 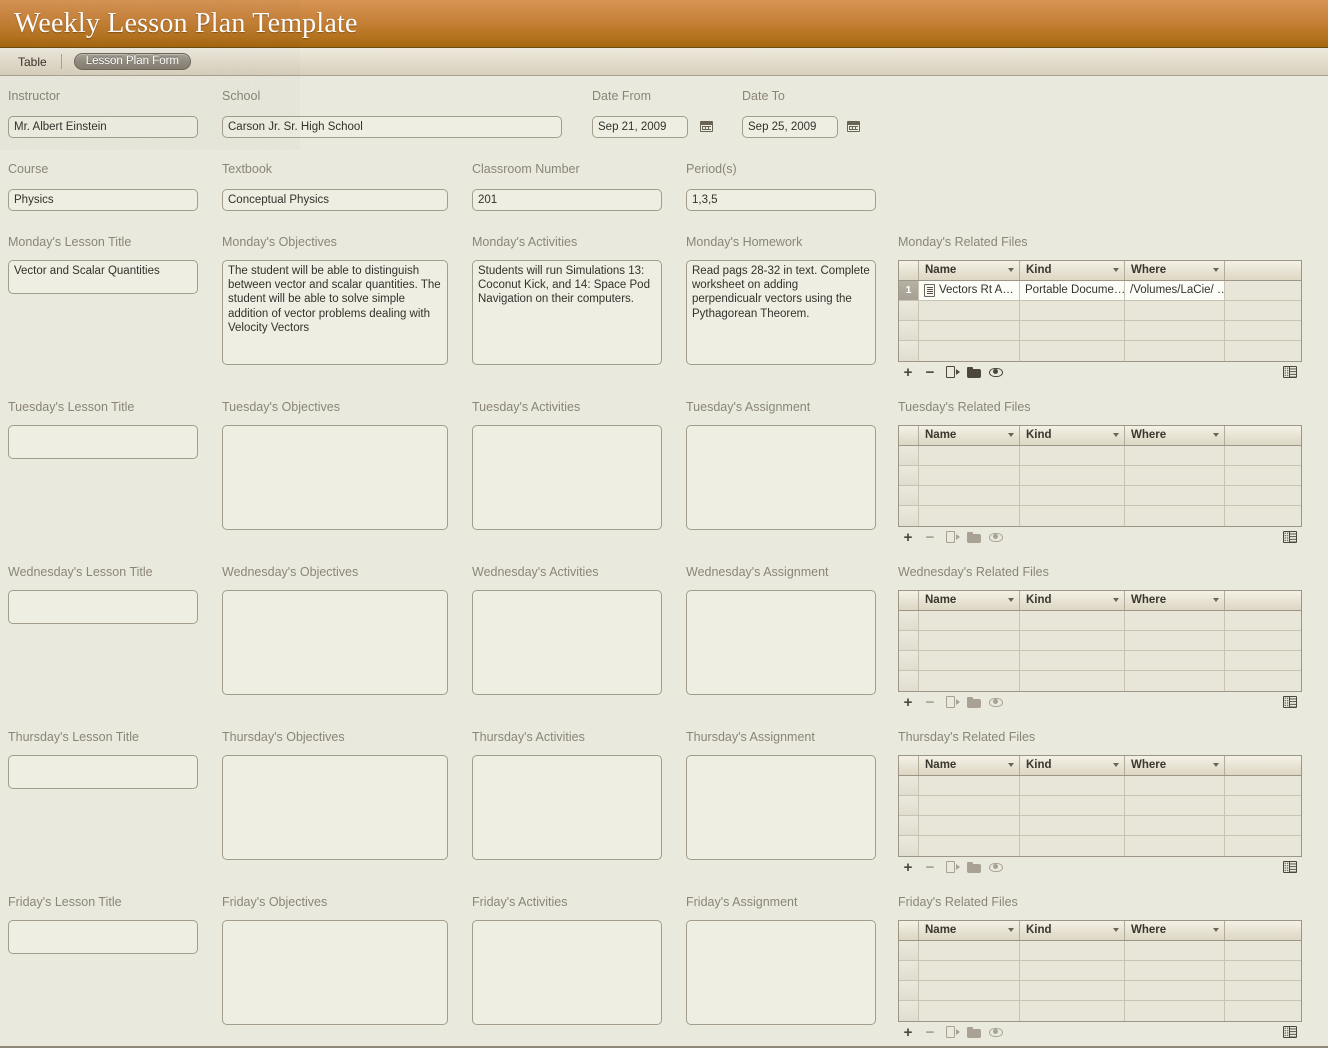 I want to click on thursday-related-files-table: Name Kind Where, so click(x=1100, y=806).